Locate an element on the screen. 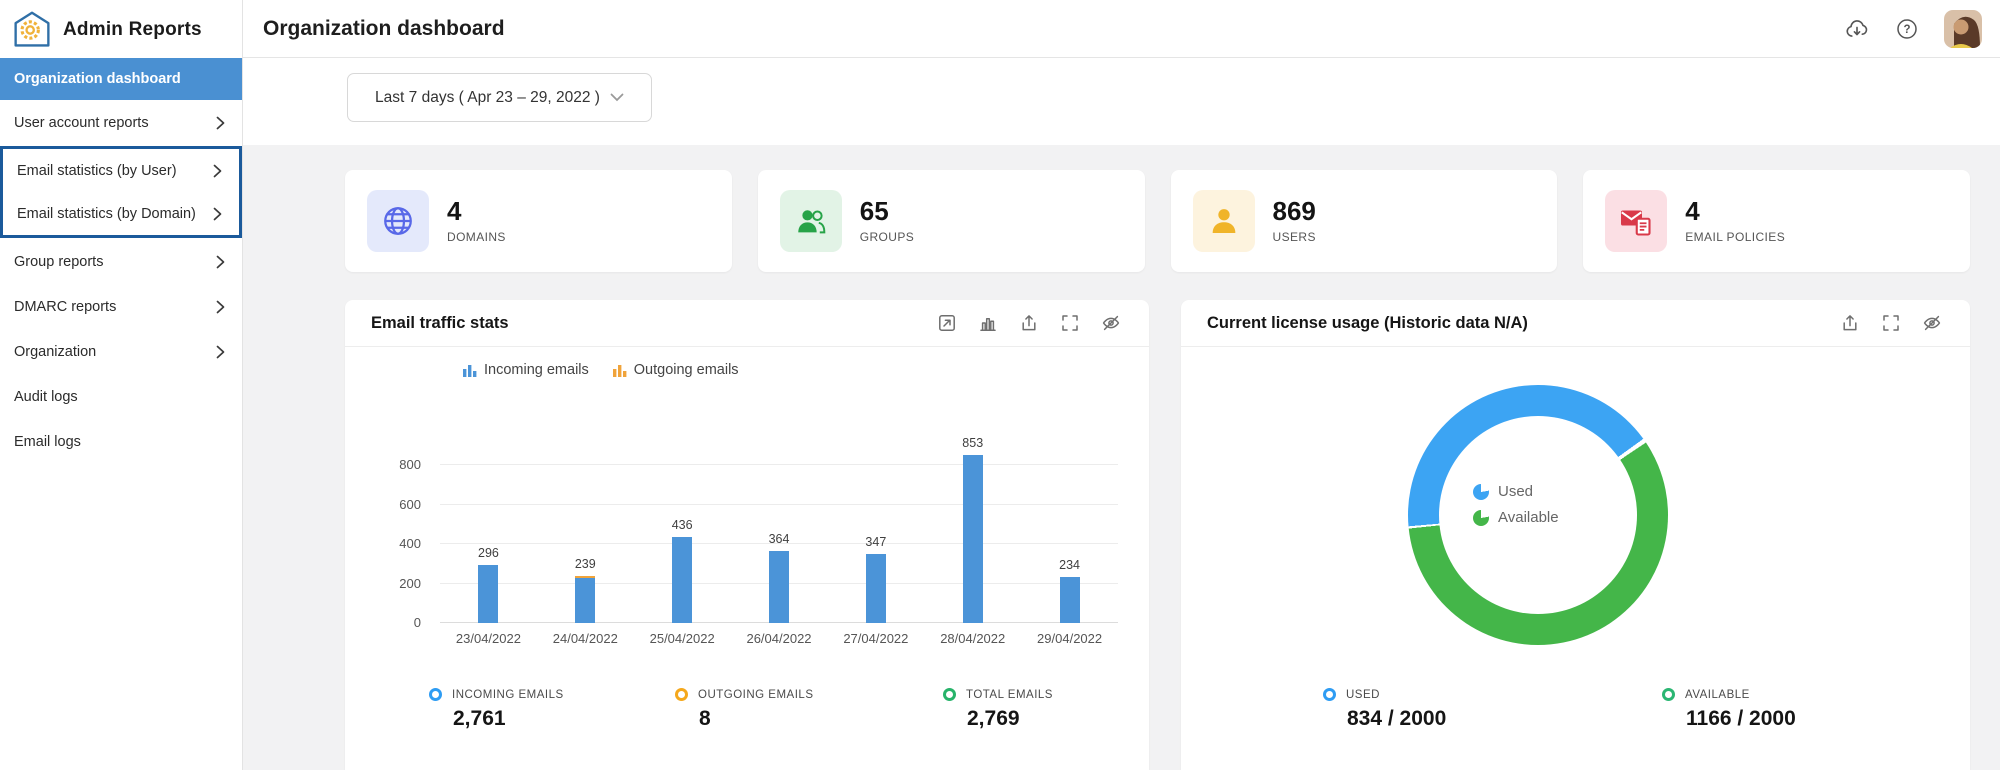 This screenshot has width=2000, height=770. cloud-download-icon is located at coordinates (1857, 29).